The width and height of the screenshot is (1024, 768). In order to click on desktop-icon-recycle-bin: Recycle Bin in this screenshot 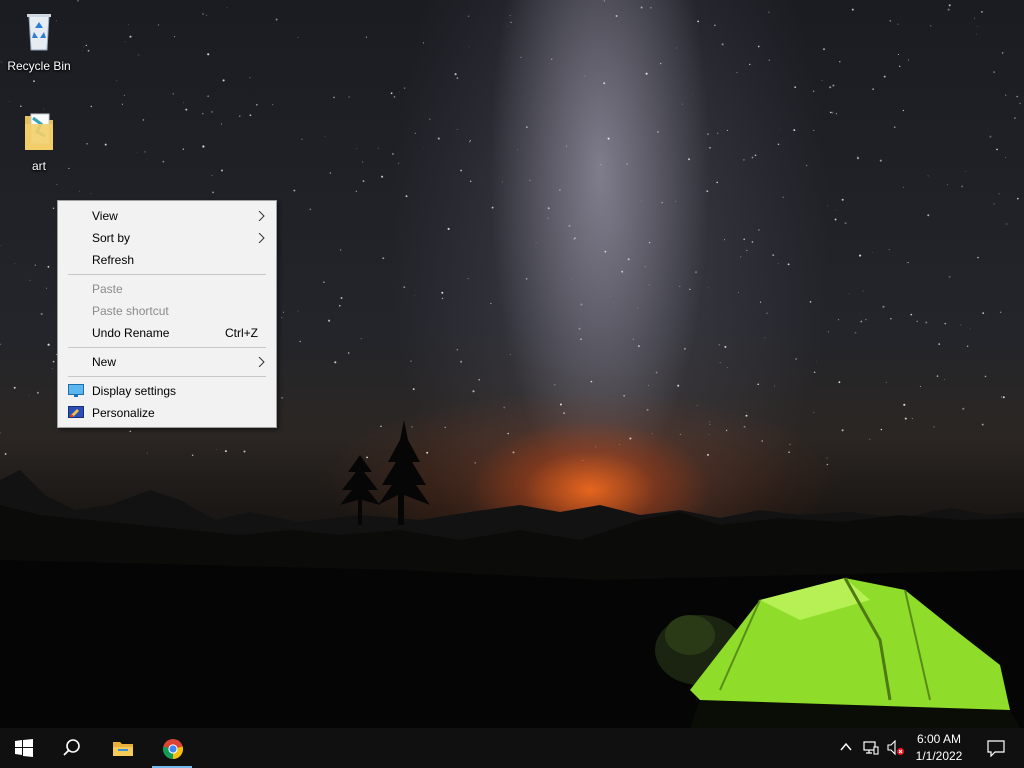, I will do `click(39, 39)`.